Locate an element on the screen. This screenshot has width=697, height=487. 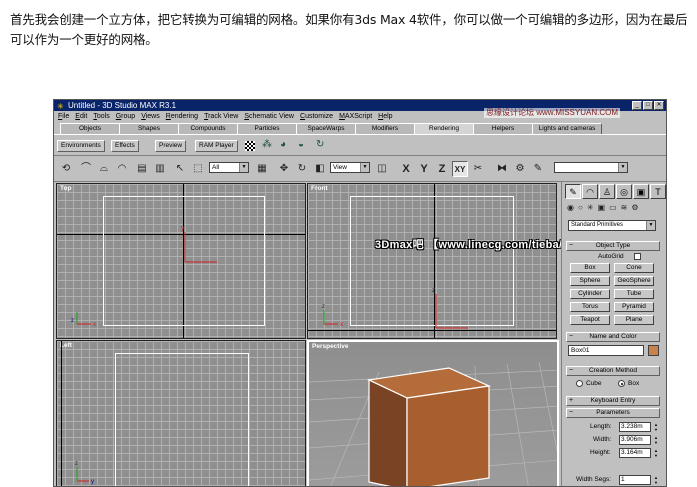
width-segs-field: 1 is located at coordinates (635, 480).